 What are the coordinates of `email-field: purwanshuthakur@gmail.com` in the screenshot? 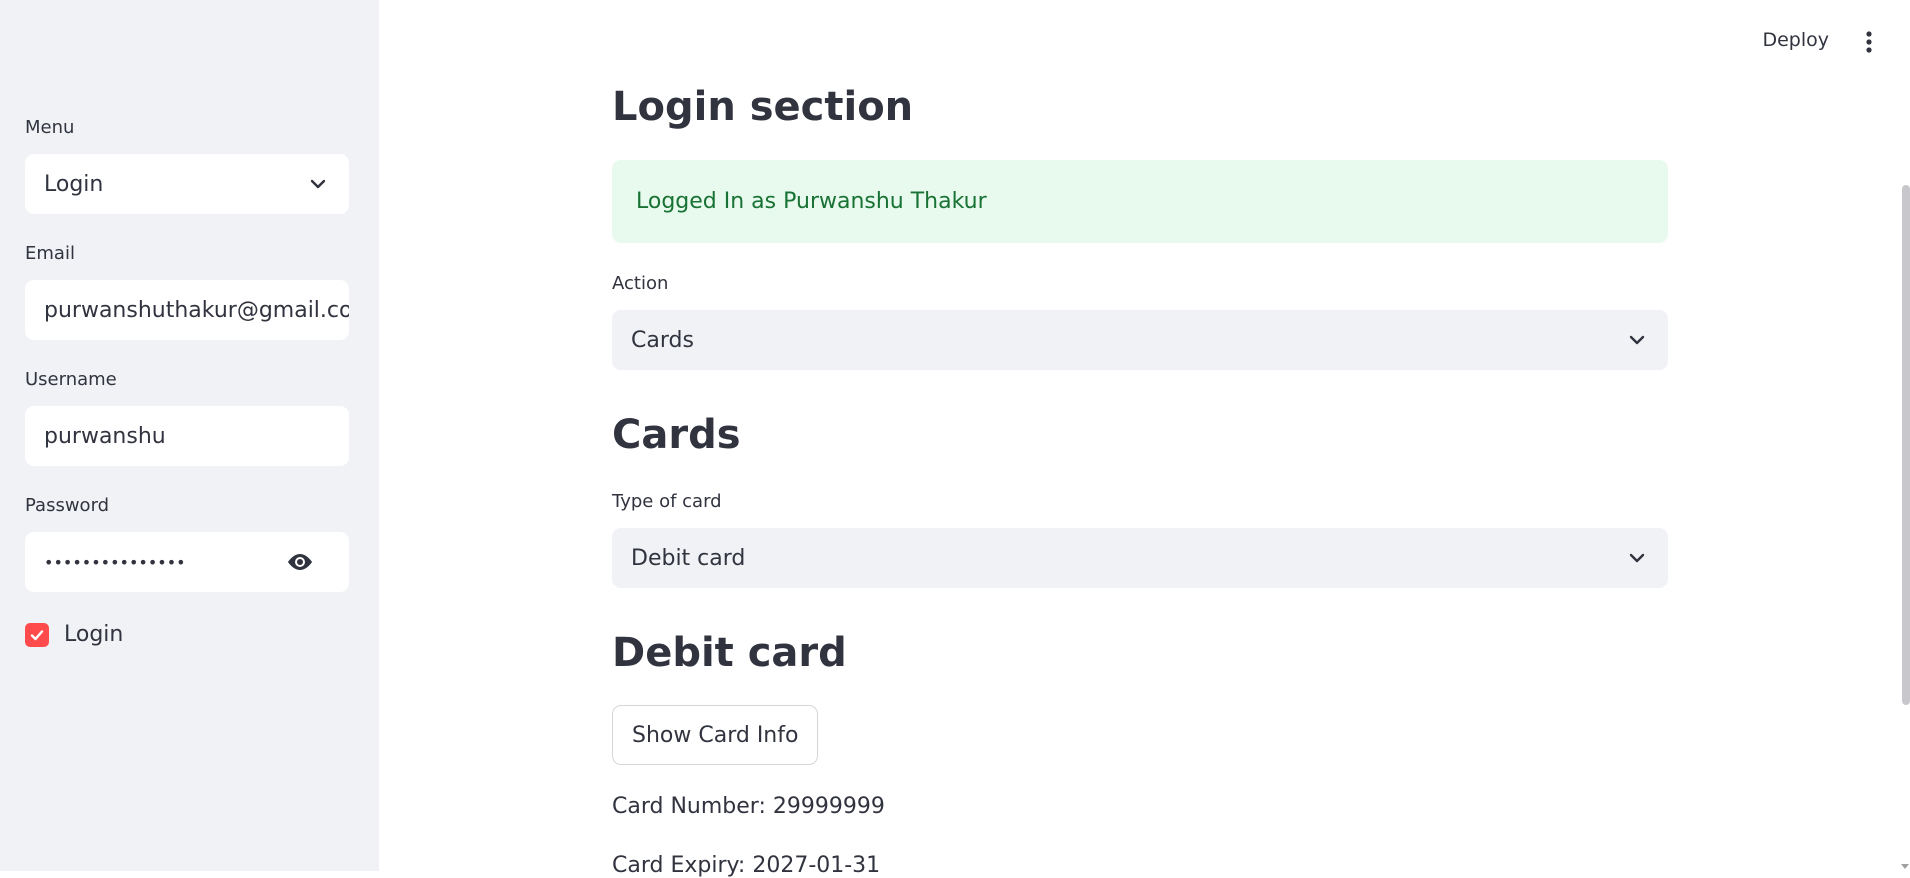 It's located at (187, 310).